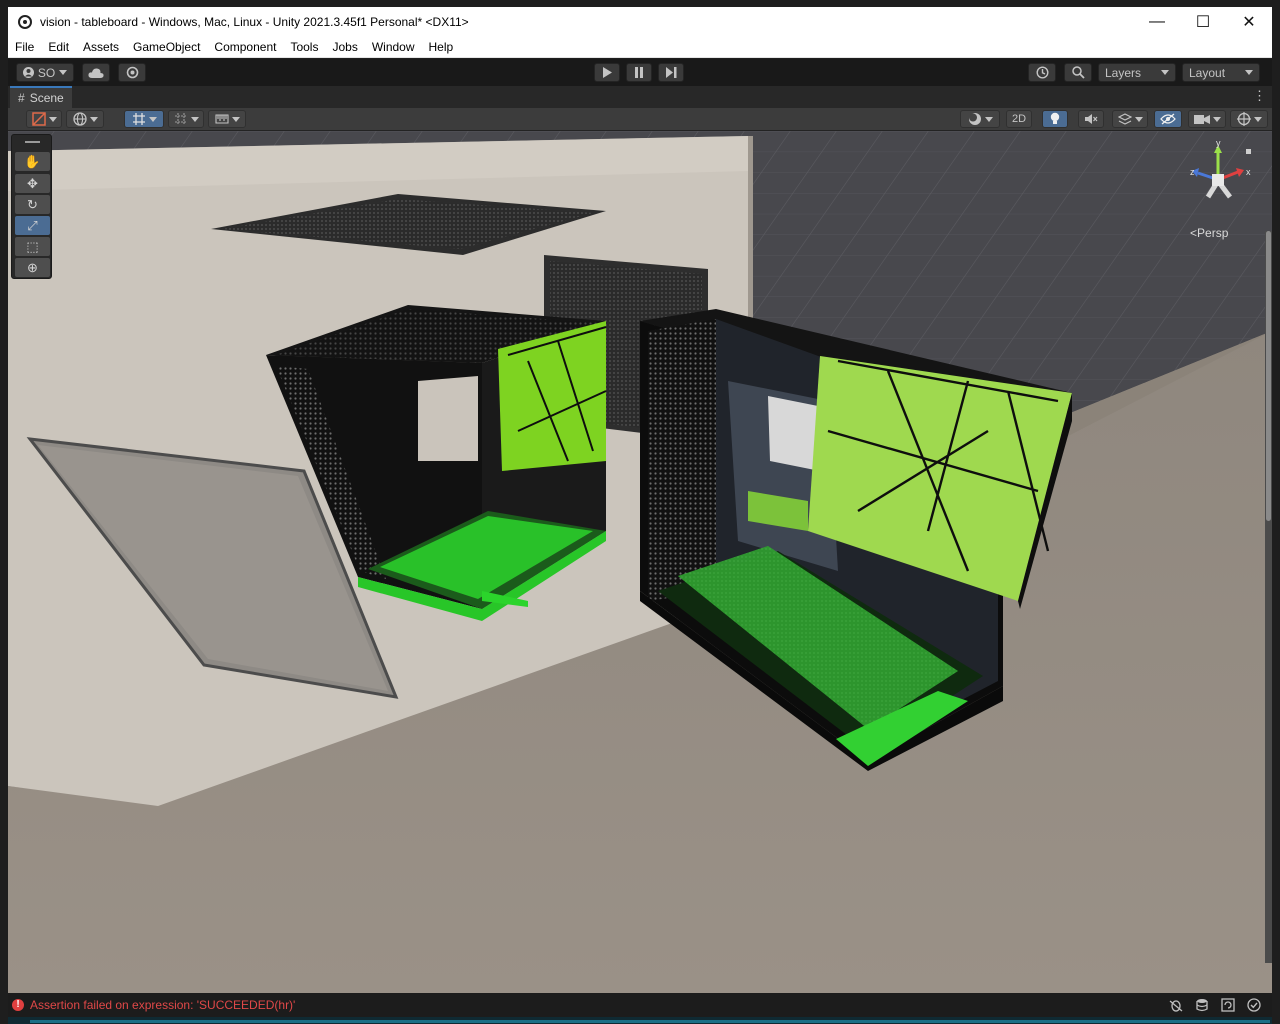  I want to click on gizmo-z-label: z, so click(1192, 172).